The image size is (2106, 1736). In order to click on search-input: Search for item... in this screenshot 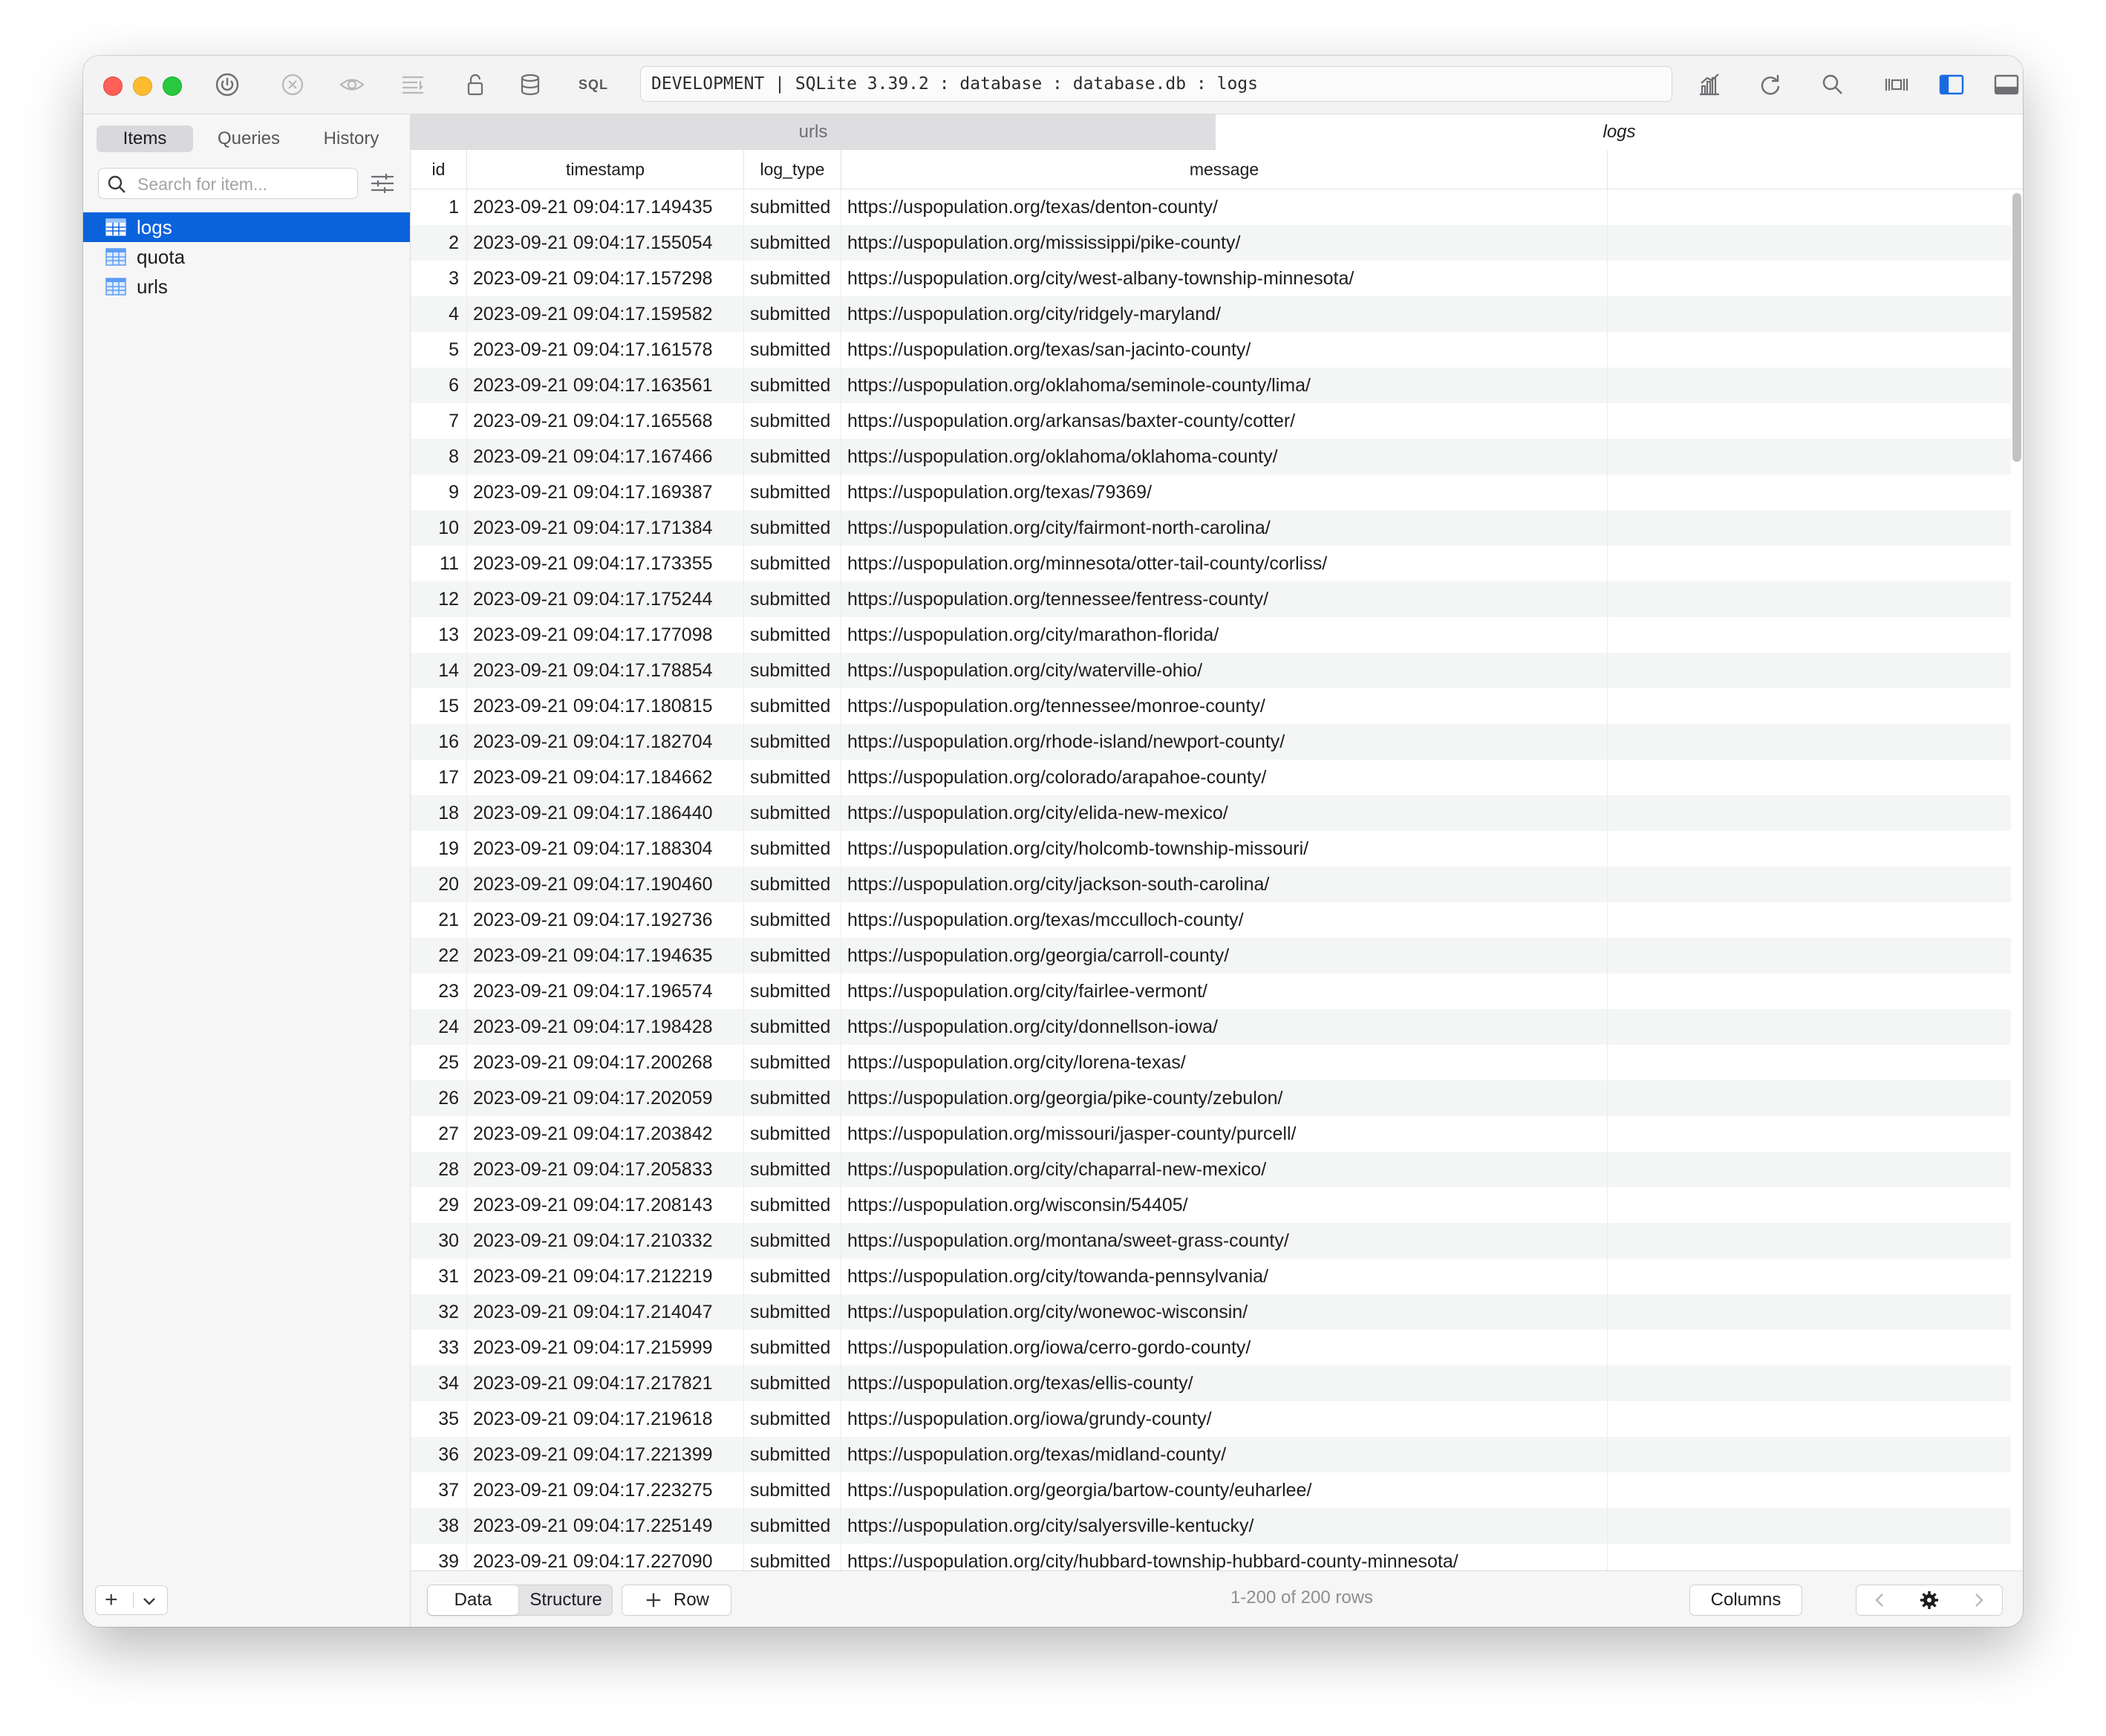, I will do `click(228, 183)`.